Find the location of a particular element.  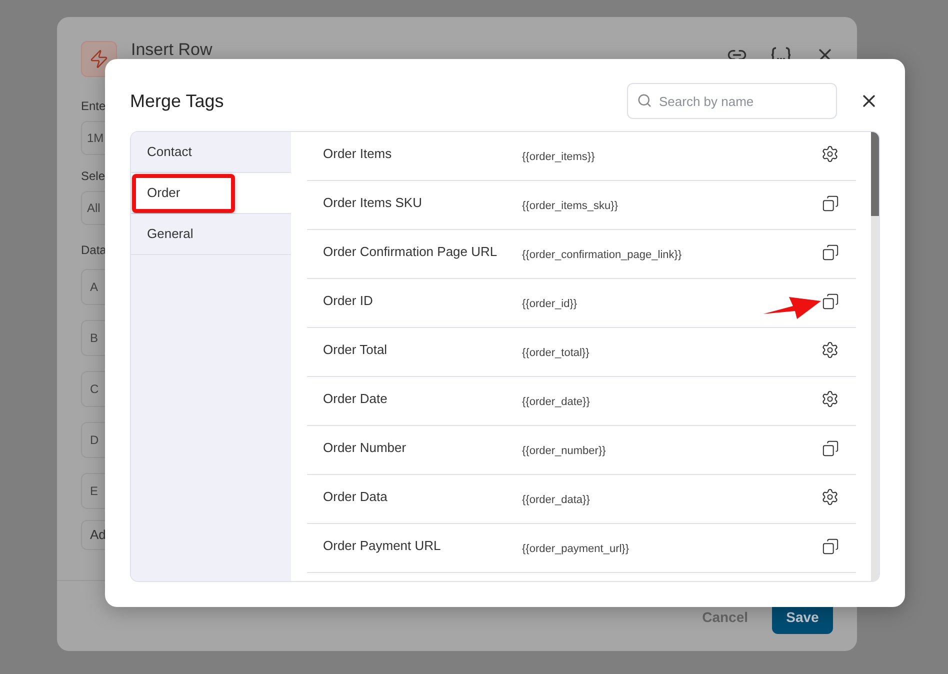

tag-name: Order Date is located at coordinates (355, 399).